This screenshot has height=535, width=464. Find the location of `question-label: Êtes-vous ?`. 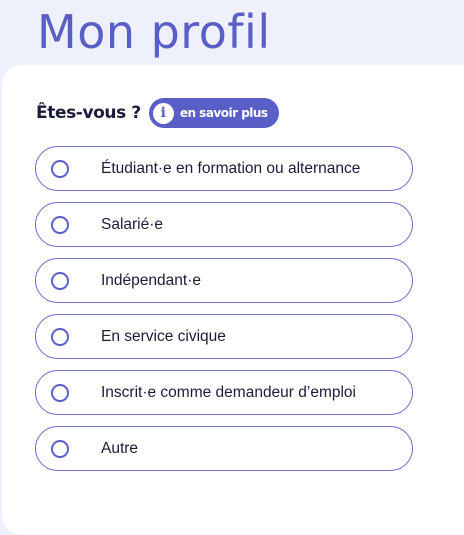

question-label: Êtes-vous ? is located at coordinates (88, 113).